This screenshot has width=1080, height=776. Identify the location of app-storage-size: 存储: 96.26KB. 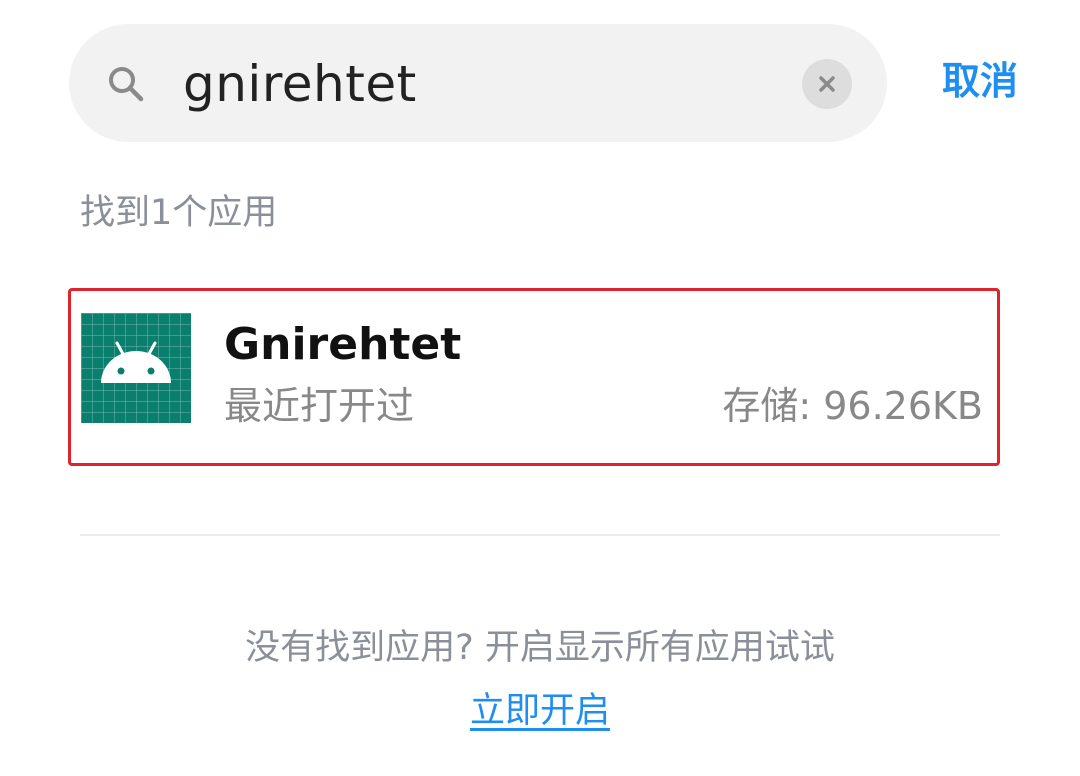
(852, 406).